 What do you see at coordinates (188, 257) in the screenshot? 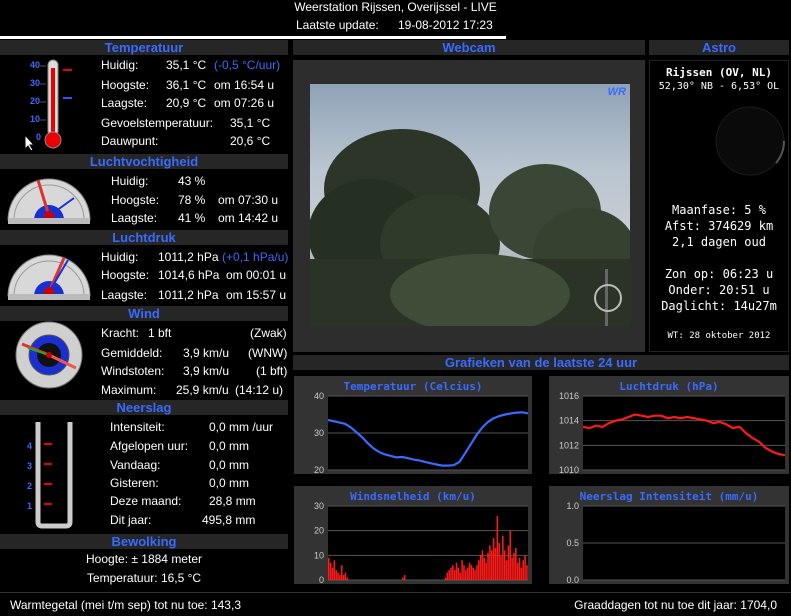
I see `press-current-value: 1011,2 hPa` at bounding box center [188, 257].